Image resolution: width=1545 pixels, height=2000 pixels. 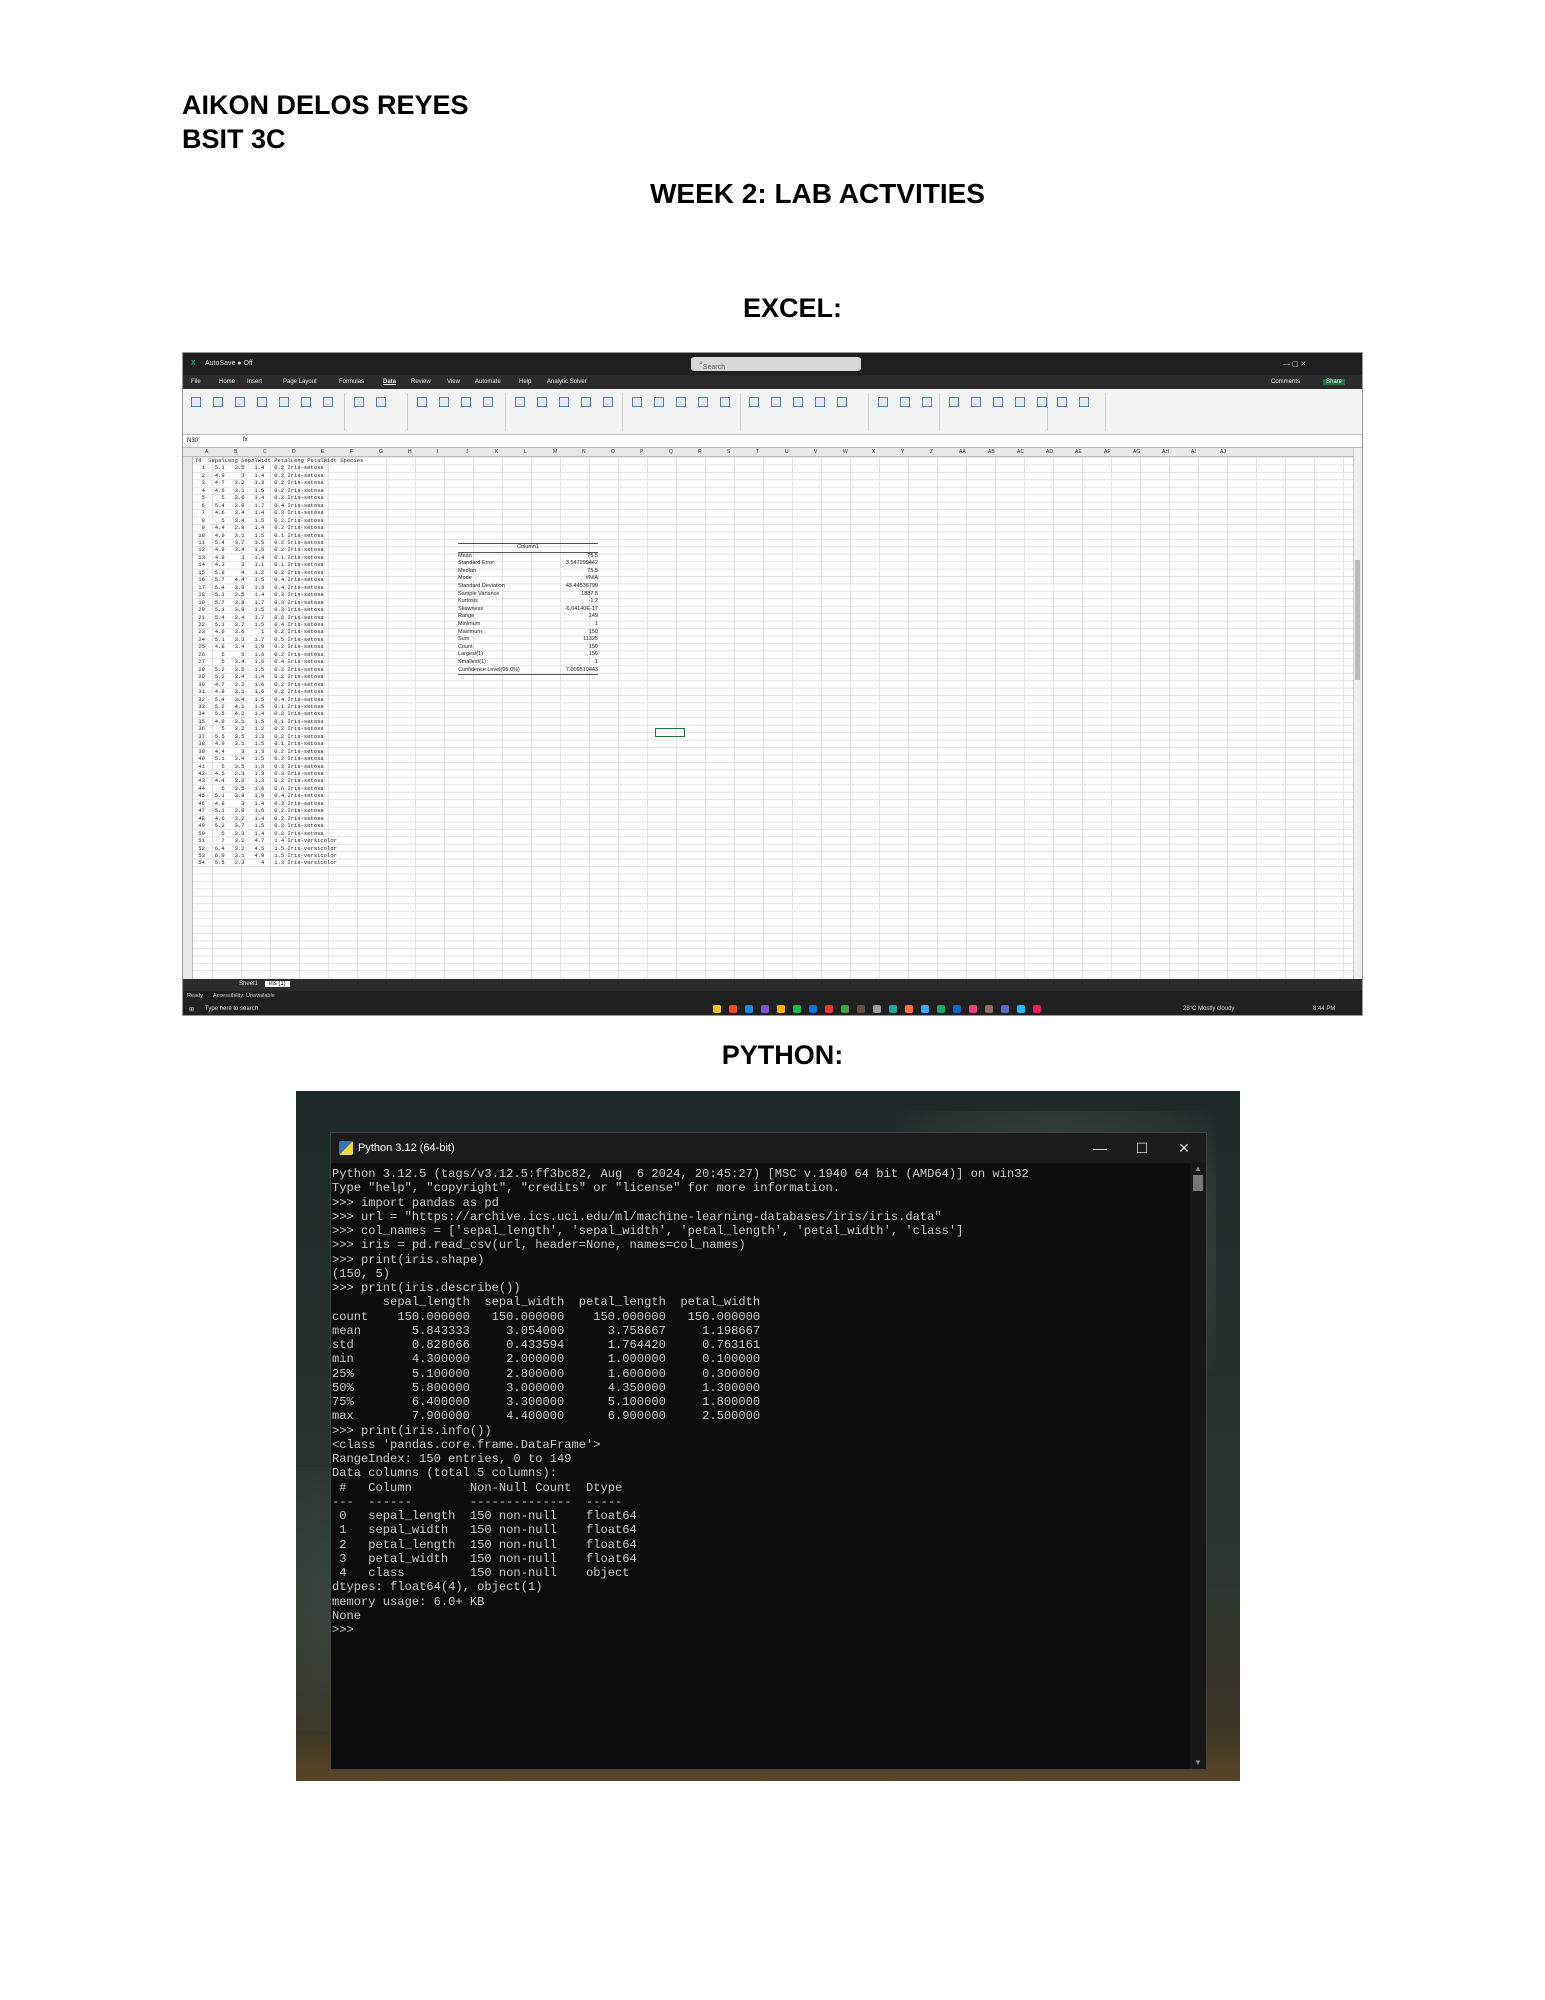 I want to click on scroll-up-icon: ▲, so click(x=1198, y=1169).